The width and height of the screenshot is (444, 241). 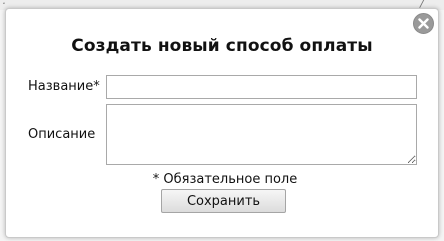 I want to click on close-icon, so click(x=423, y=23).